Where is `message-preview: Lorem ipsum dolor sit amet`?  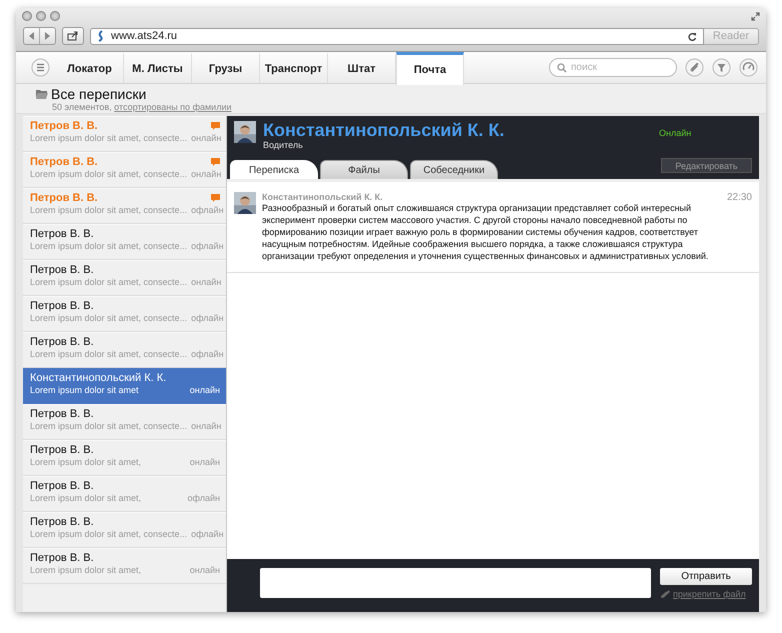 message-preview: Lorem ipsum dolor sit amet is located at coordinates (84, 390).